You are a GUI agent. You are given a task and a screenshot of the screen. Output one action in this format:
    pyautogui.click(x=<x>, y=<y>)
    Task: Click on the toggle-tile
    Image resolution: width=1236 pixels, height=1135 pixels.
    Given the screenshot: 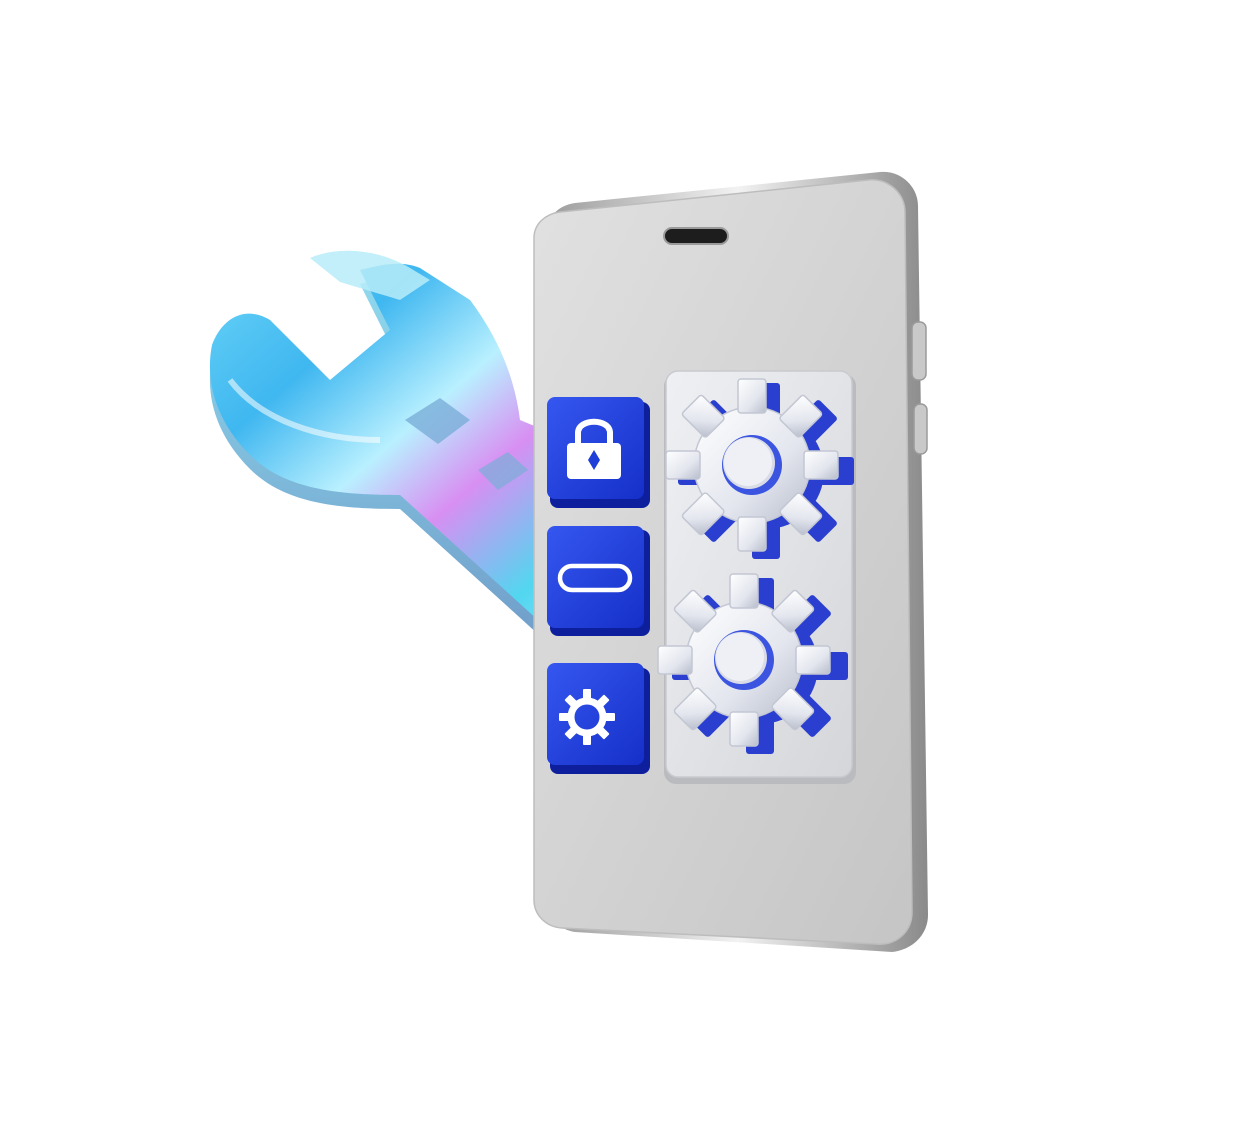 What is the action you would take?
    pyautogui.click(x=598, y=581)
    